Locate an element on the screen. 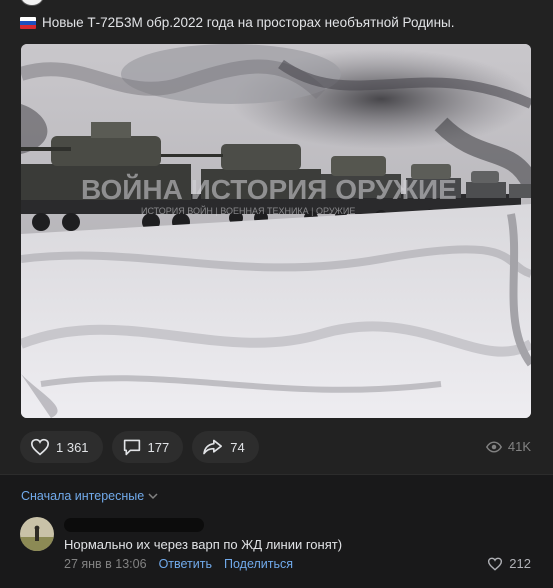 The width and height of the screenshot is (553, 588). comment-button: 177 is located at coordinates (147, 447).